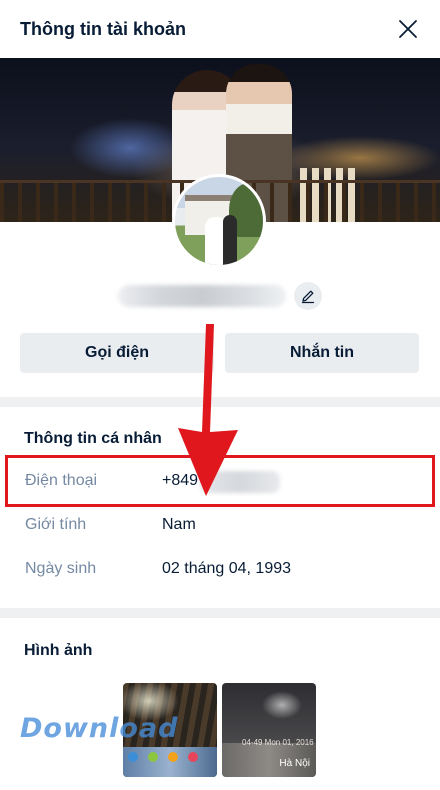 The height and width of the screenshot is (790, 440). What do you see at coordinates (278, 742) in the screenshot?
I see `photo-date: 04-49 Mon 01, 2016` at bounding box center [278, 742].